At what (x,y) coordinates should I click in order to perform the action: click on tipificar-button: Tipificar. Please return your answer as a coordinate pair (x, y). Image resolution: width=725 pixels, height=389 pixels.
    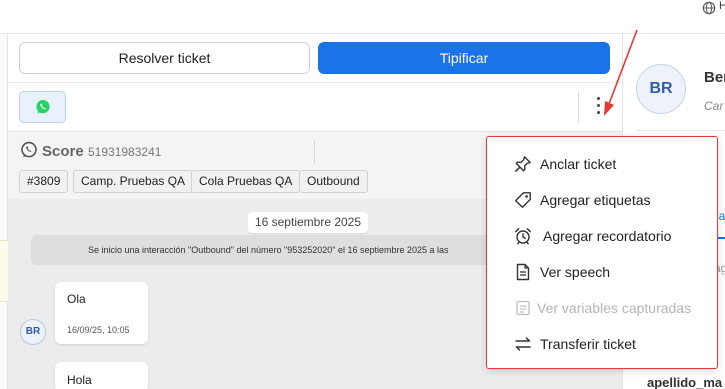
    Looking at the image, I should click on (464, 58).